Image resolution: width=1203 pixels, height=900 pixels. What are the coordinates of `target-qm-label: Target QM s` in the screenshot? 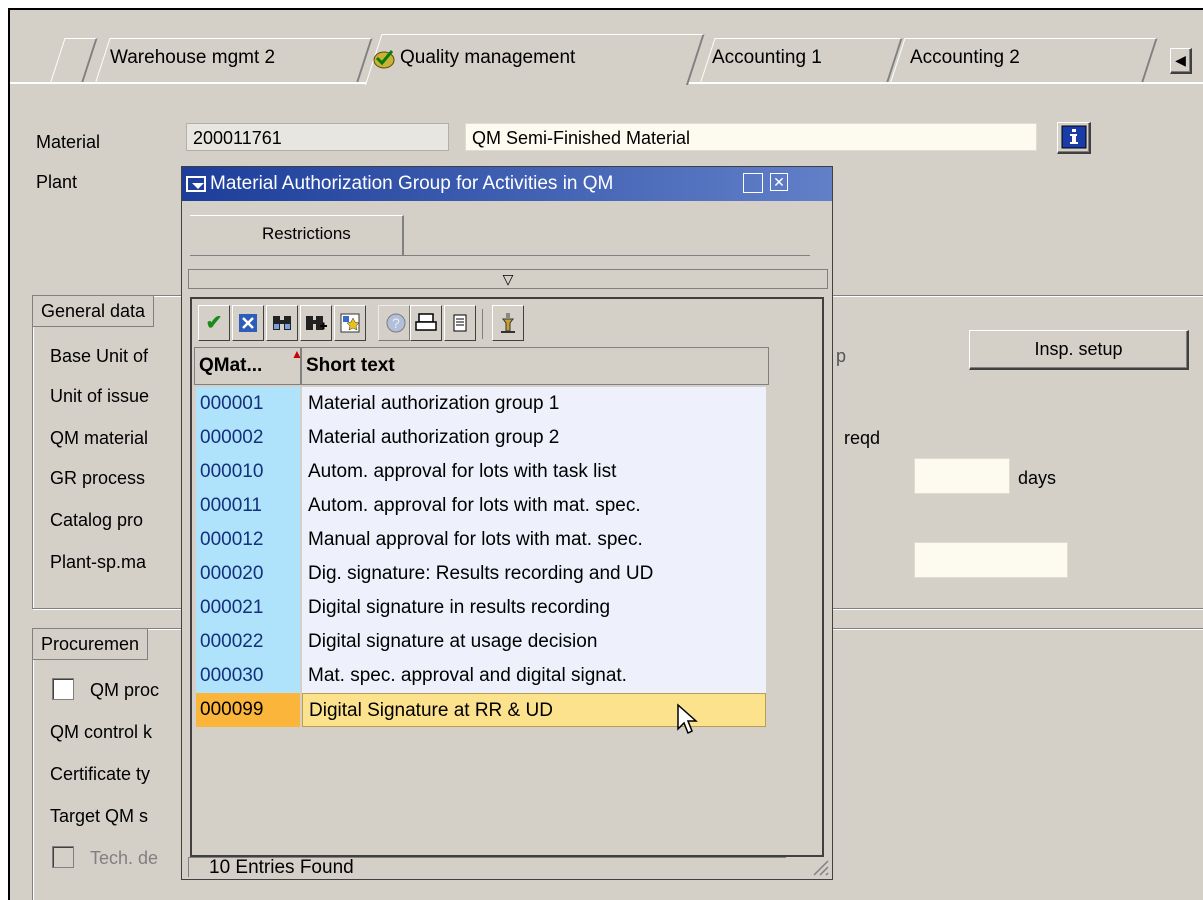 It's located at (99, 816).